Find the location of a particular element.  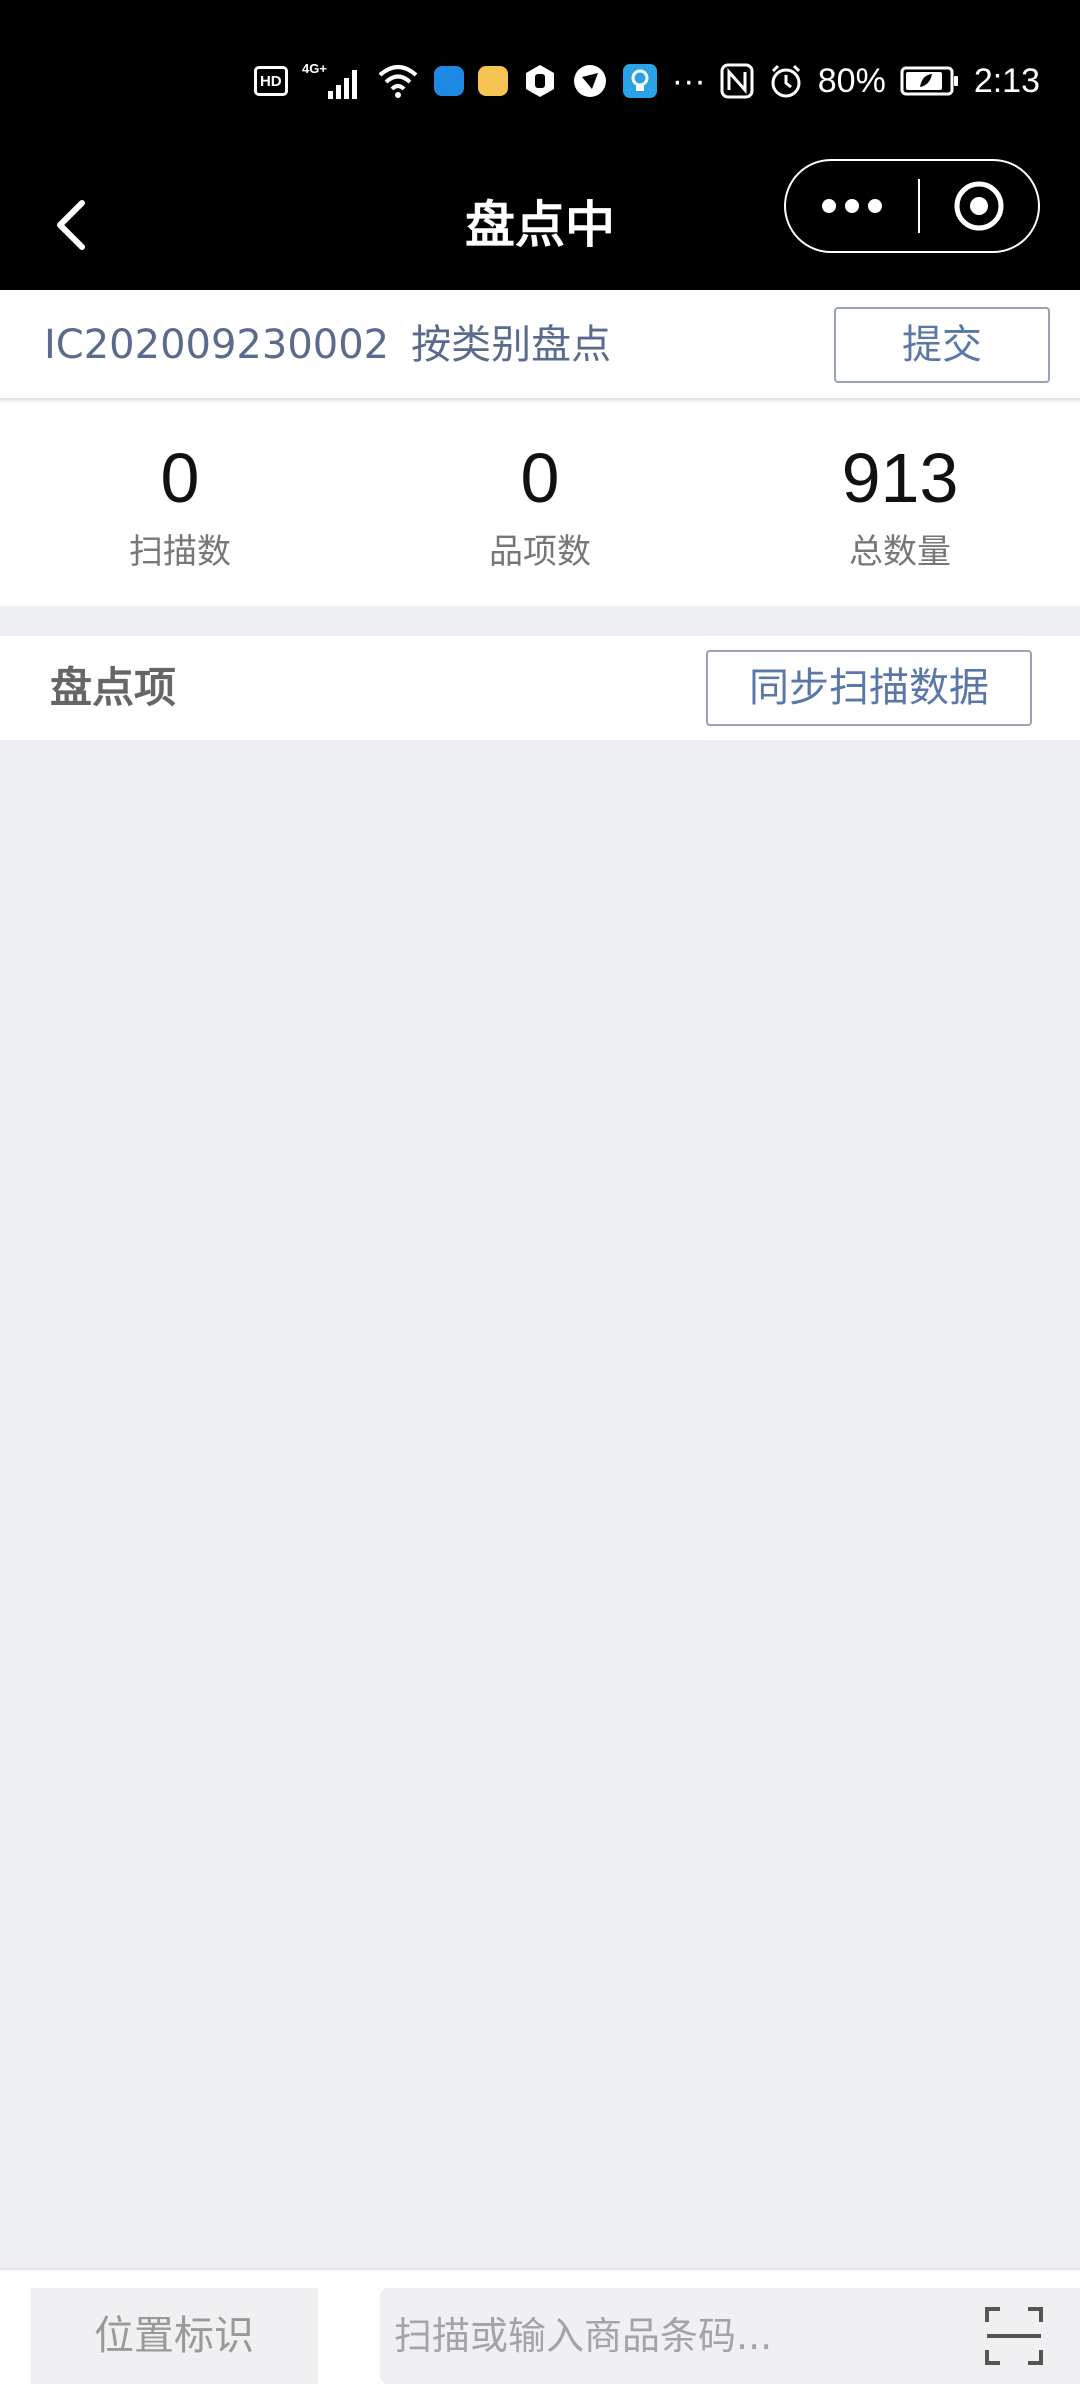

app-notification-icon is located at coordinates (448, 81).